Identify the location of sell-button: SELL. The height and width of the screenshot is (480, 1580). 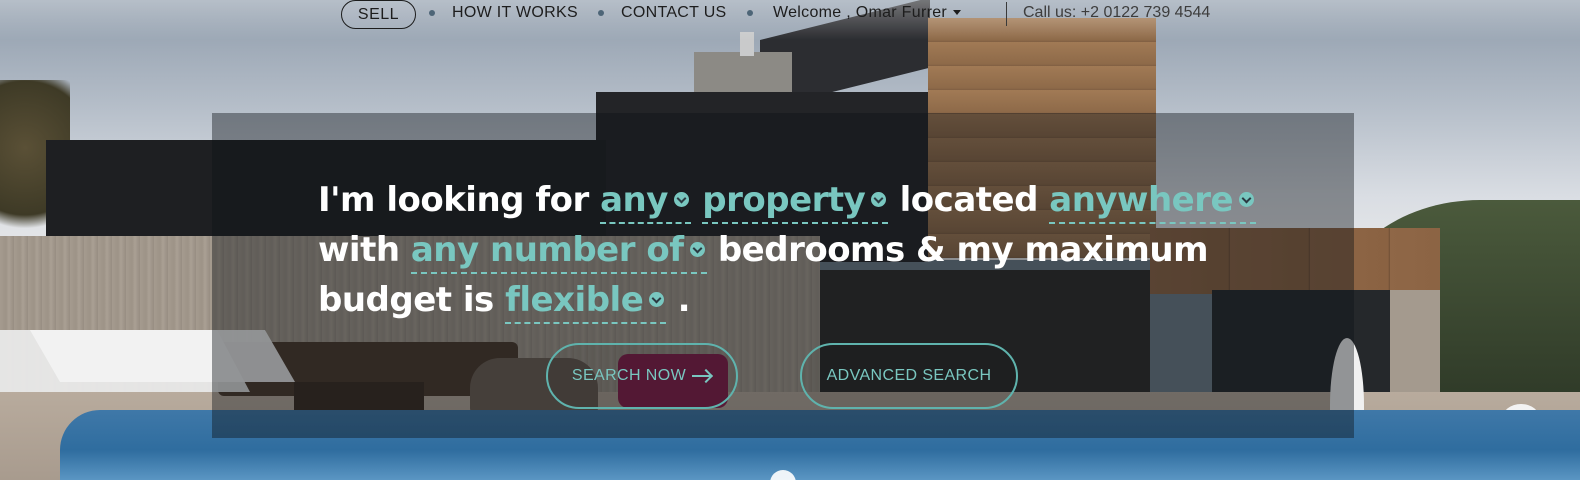
(378, 14).